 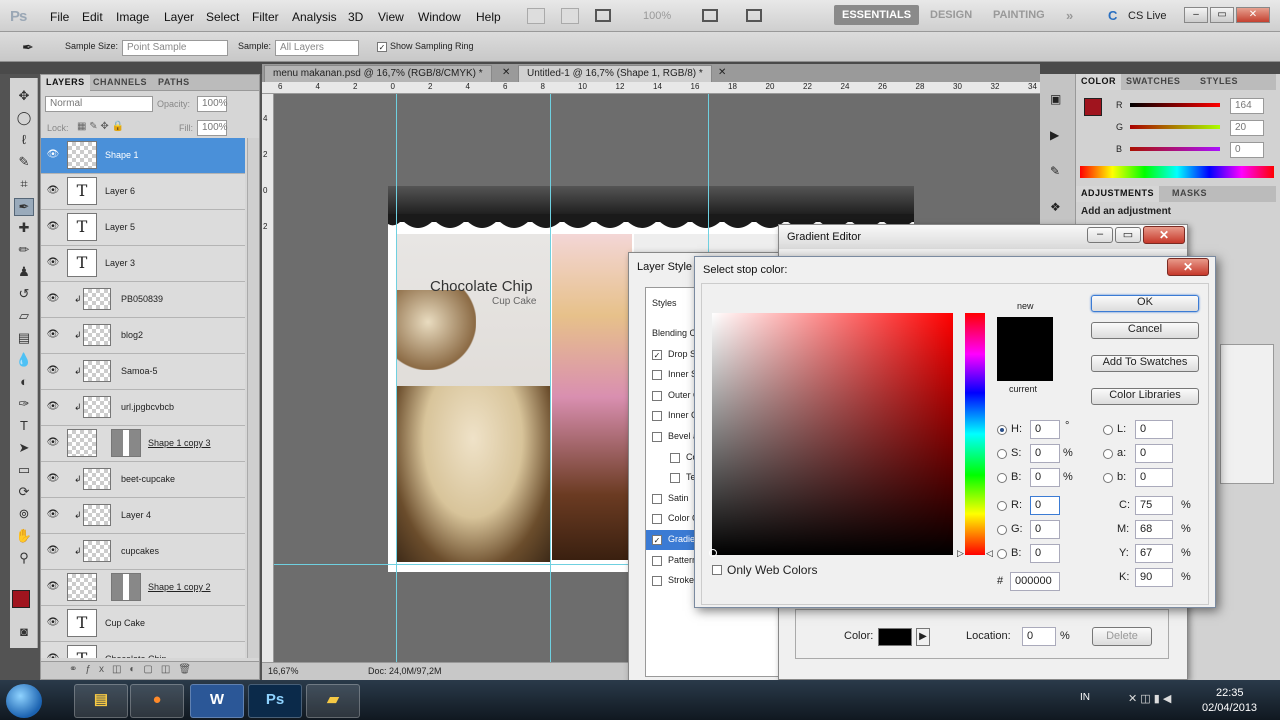 What do you see at coordinates (24, 633) in the screenshot?
I see `quick-mask-icon: ◙` at bounding box center [24, 633].